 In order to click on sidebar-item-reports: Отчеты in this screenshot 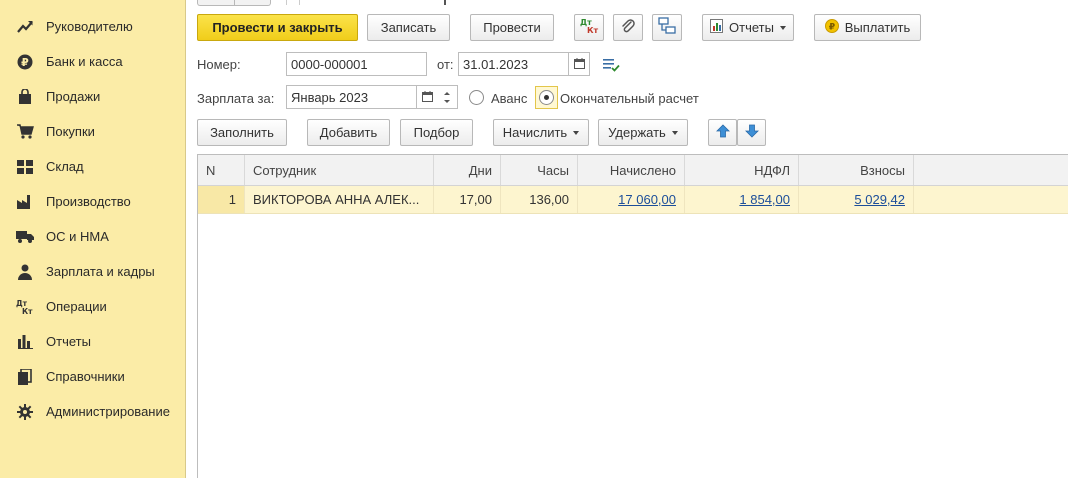, I will do `click(92, 341)`.